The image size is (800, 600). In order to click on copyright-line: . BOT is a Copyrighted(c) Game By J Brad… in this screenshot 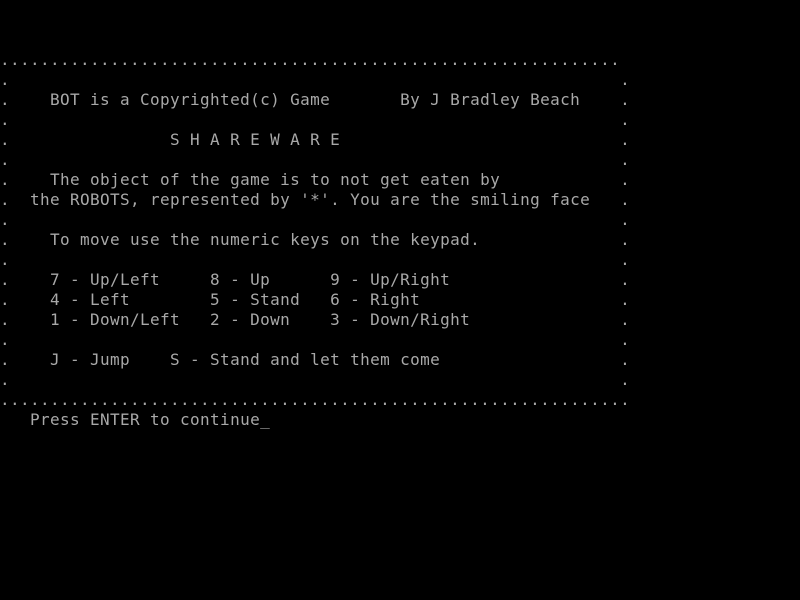, I will do `click(315, 99)`.